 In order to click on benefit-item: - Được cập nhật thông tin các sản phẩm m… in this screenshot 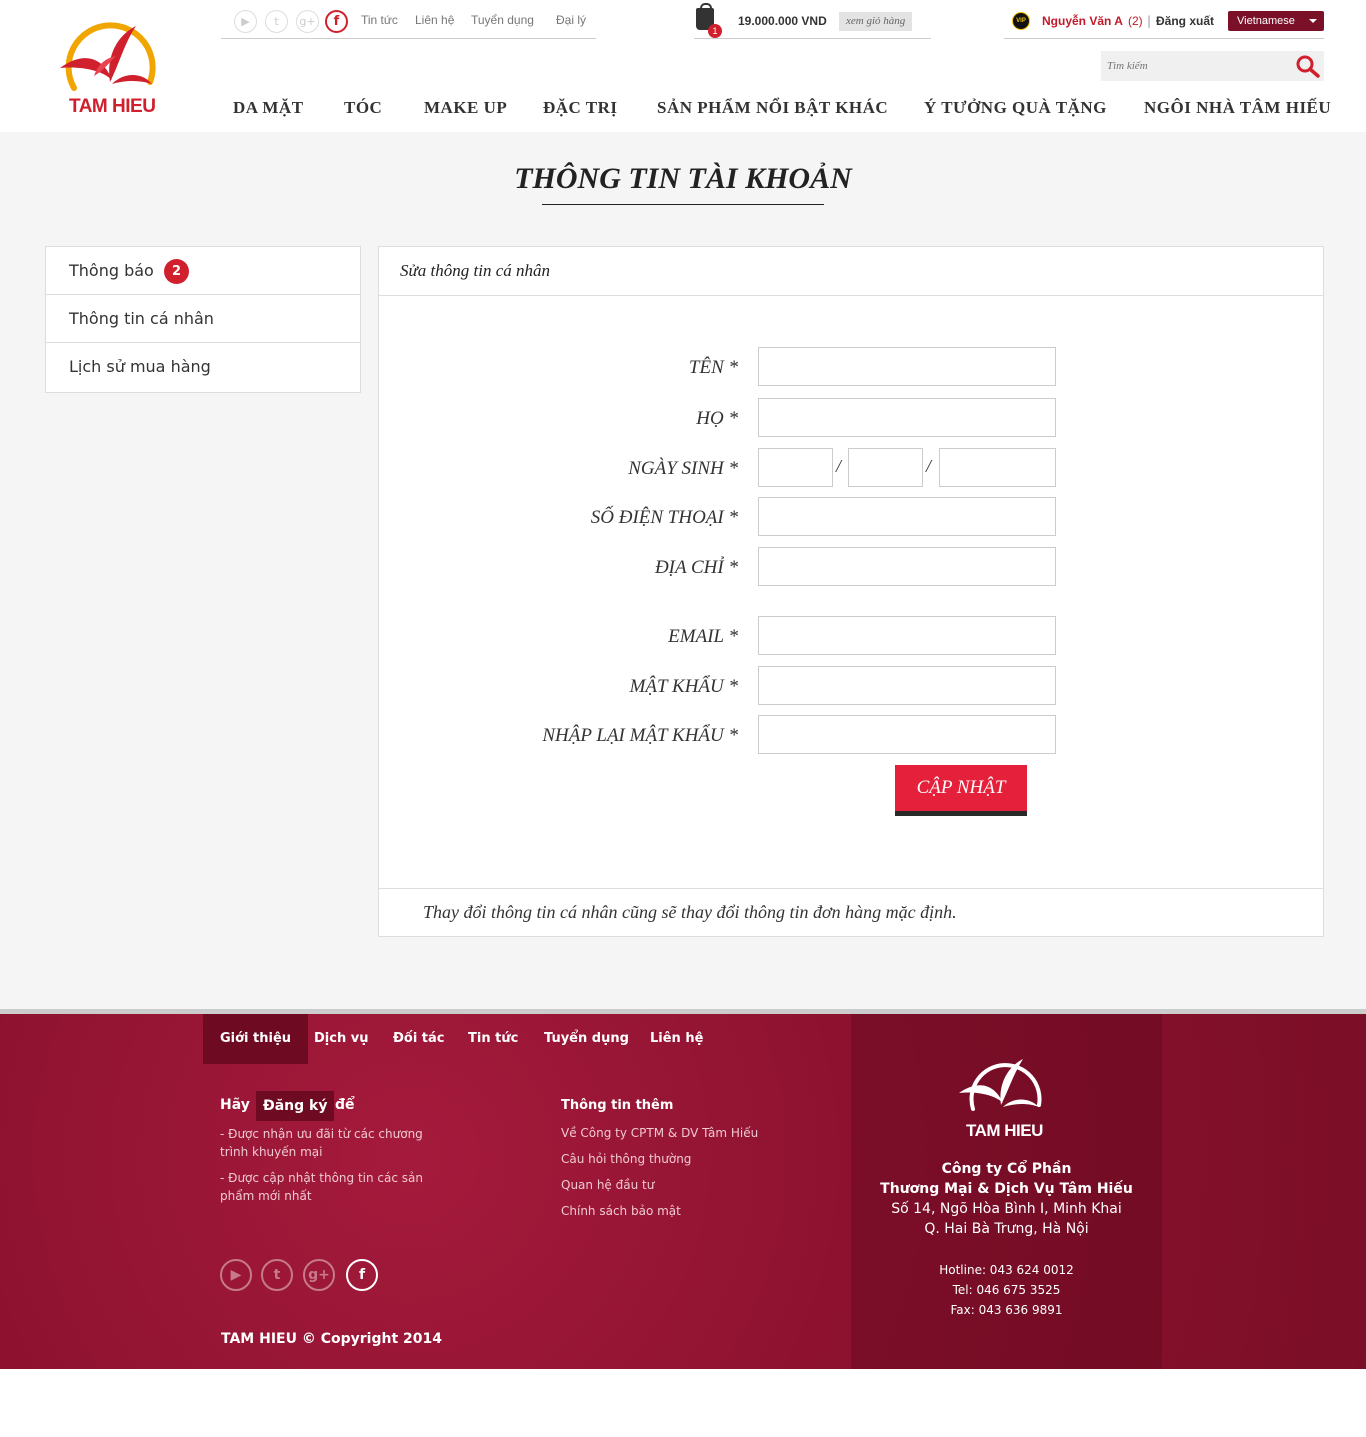, I will do `click(321, 1187)`.